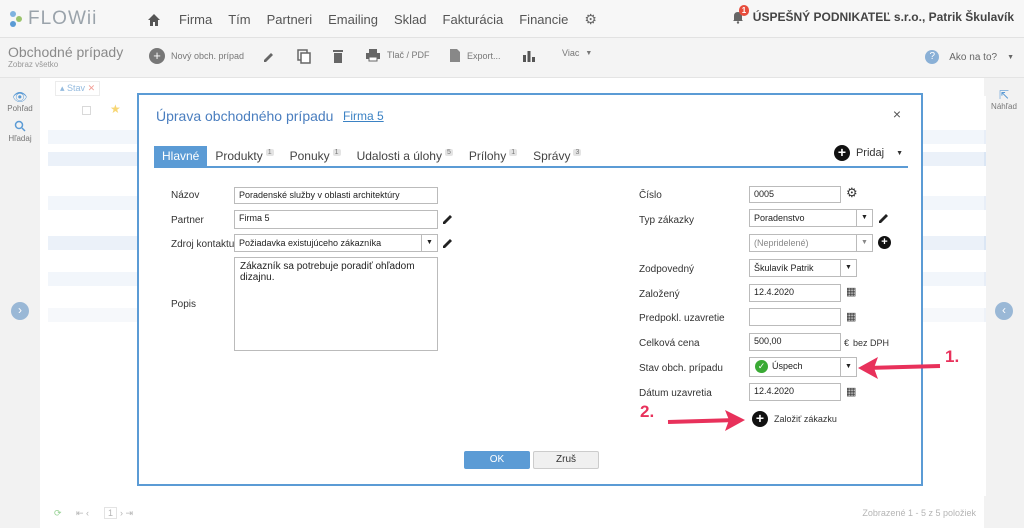 Image resolution: width=1024 pixels, height=528 pixels. I want to click on annotation-number-1: 1., so click(952, 356).